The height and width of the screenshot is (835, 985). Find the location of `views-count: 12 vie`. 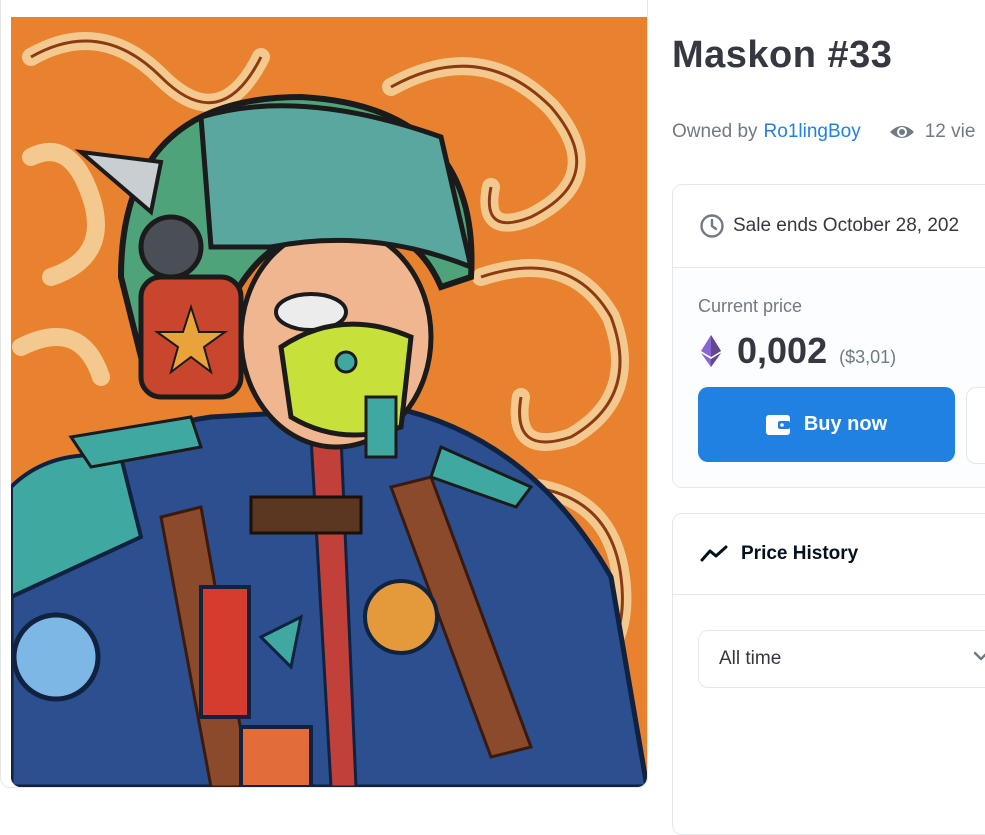

views-count: 12 vie is located at coordinates (932, 132).